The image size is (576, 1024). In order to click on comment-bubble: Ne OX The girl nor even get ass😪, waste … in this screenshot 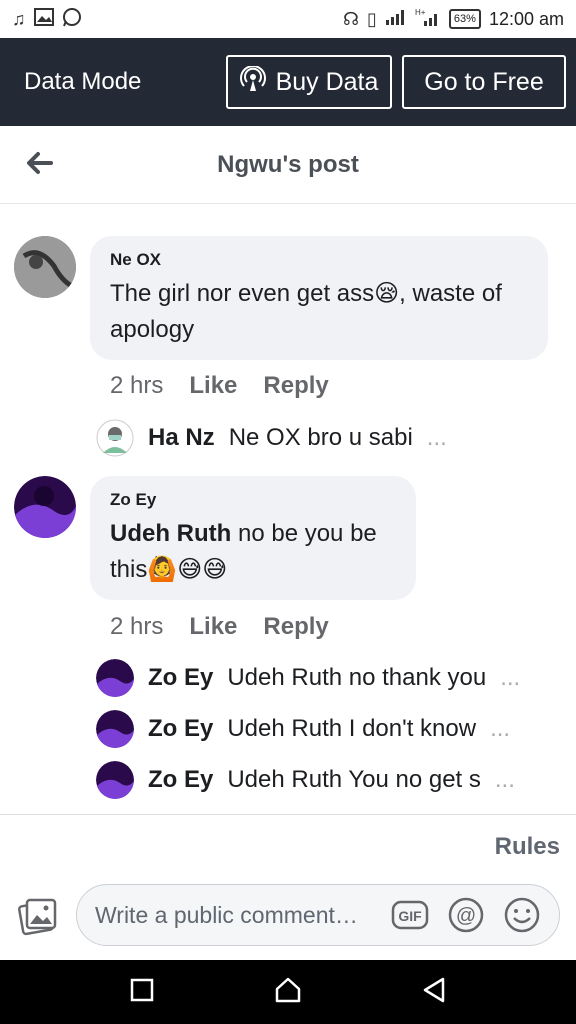, I will do `click(319, 298)`.